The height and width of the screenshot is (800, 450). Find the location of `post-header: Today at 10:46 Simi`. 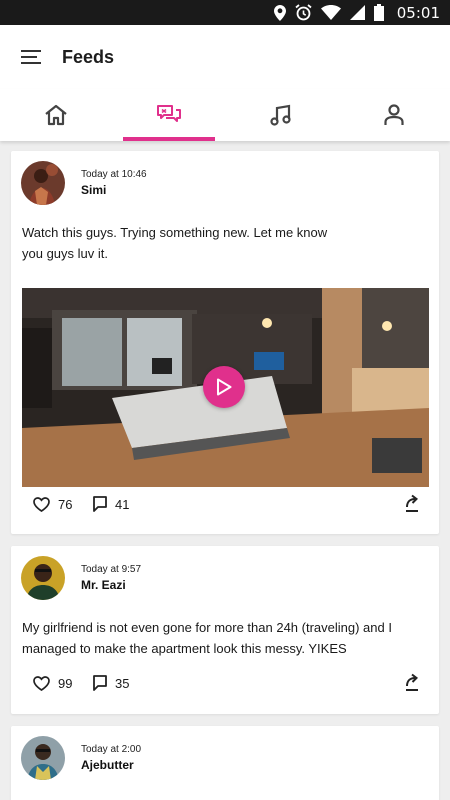

post-header: Today at 10:46 Simi is located at coordinates (84, 183).